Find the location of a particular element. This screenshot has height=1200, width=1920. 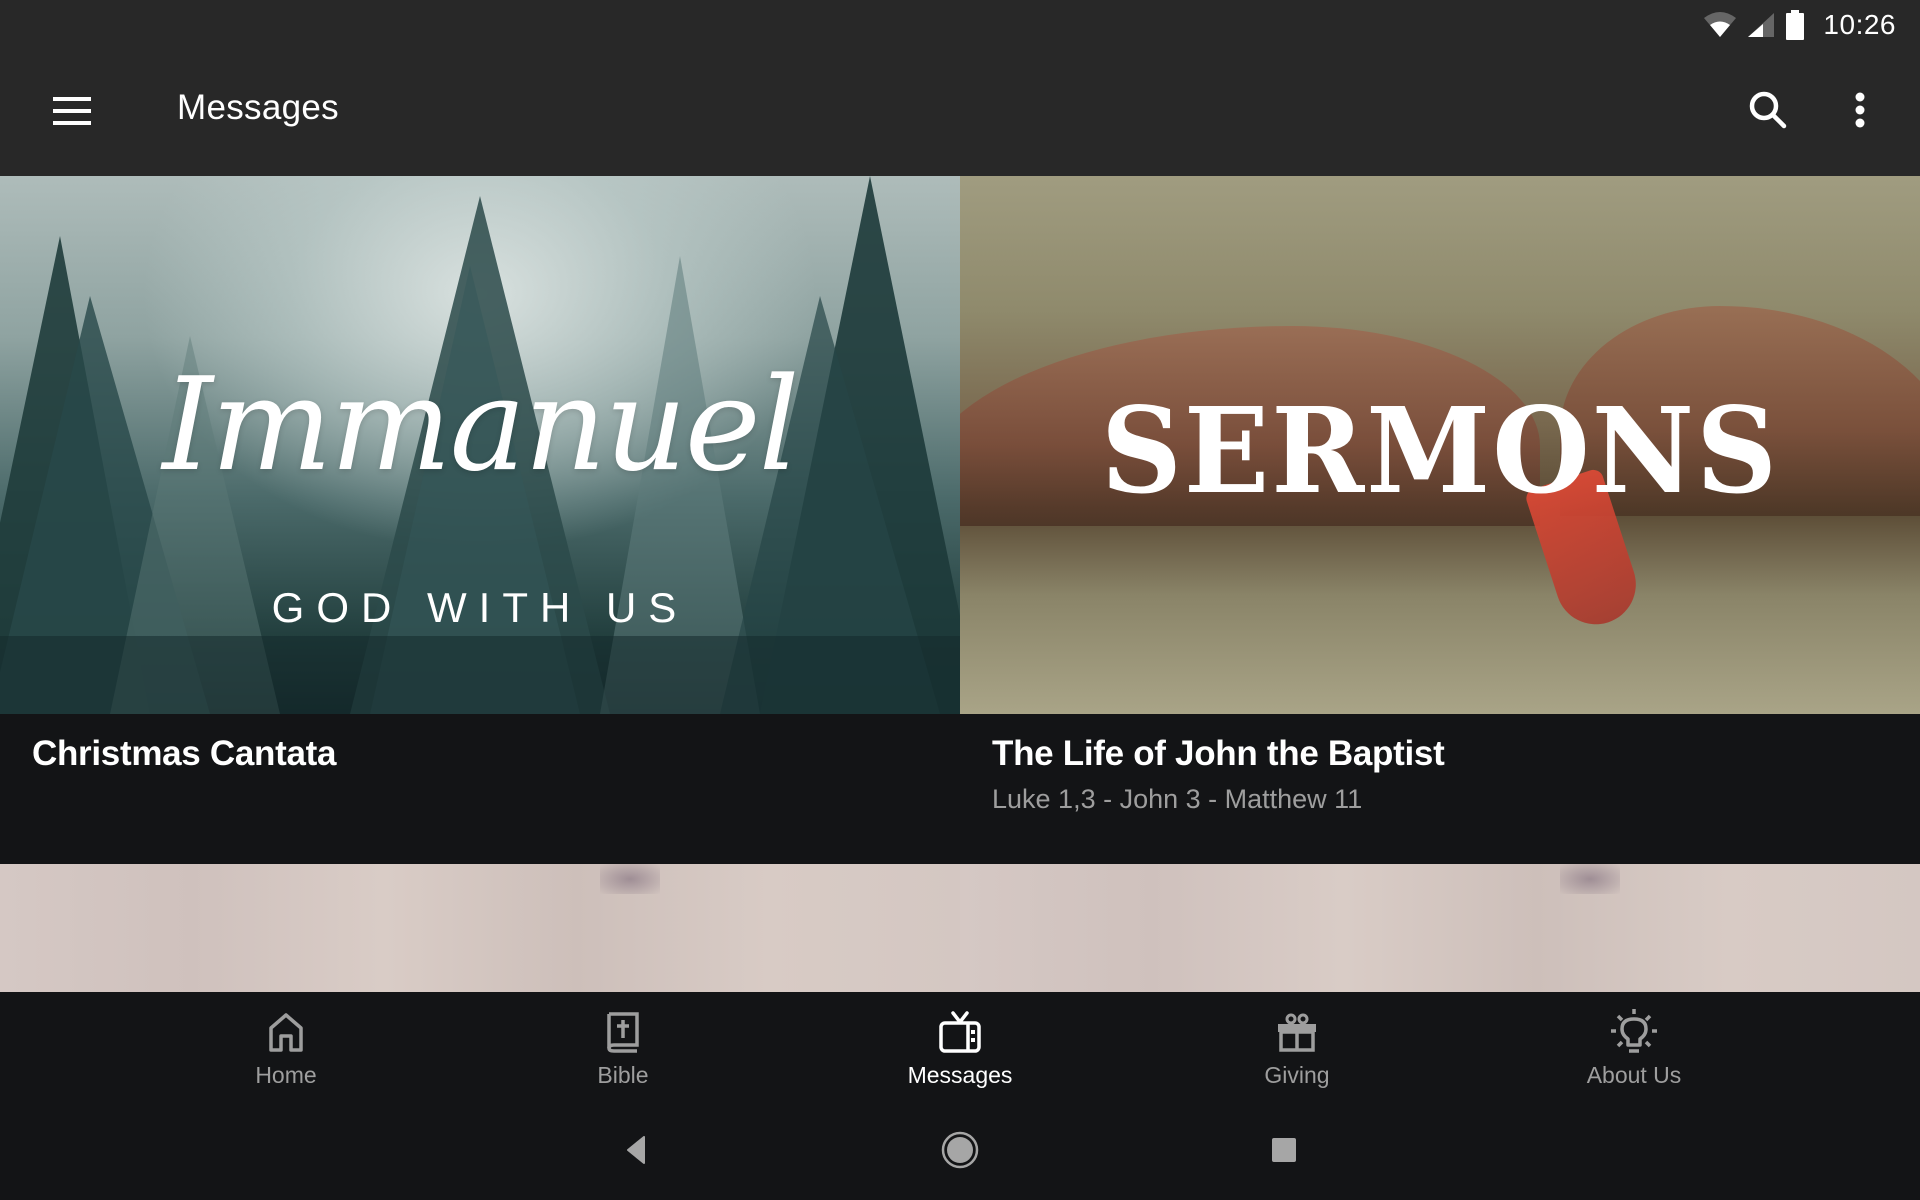

menu-button is located at coordinates (72, 113).